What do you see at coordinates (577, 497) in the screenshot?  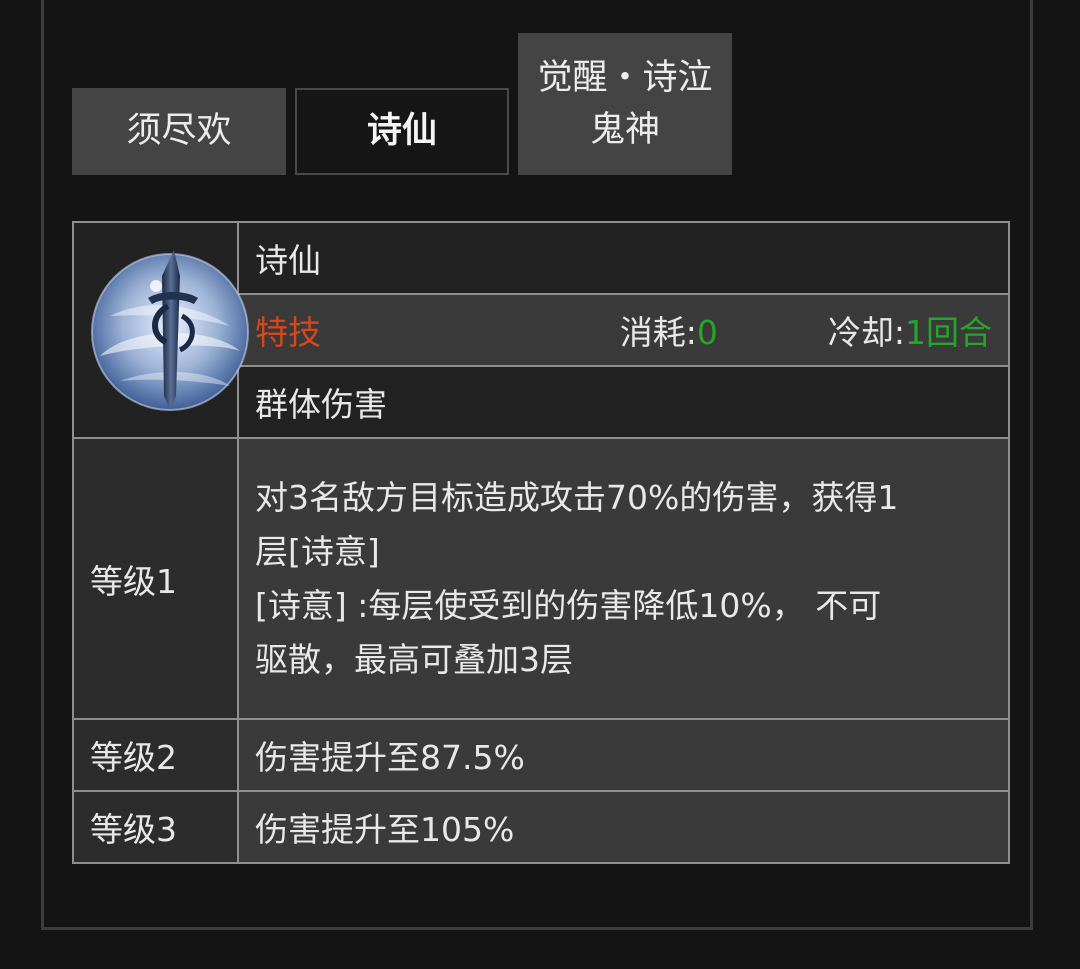 I see `description-line: 对3名敌方目标造成攻击70%的伤害，获得1` at bounding box center [577, 497].